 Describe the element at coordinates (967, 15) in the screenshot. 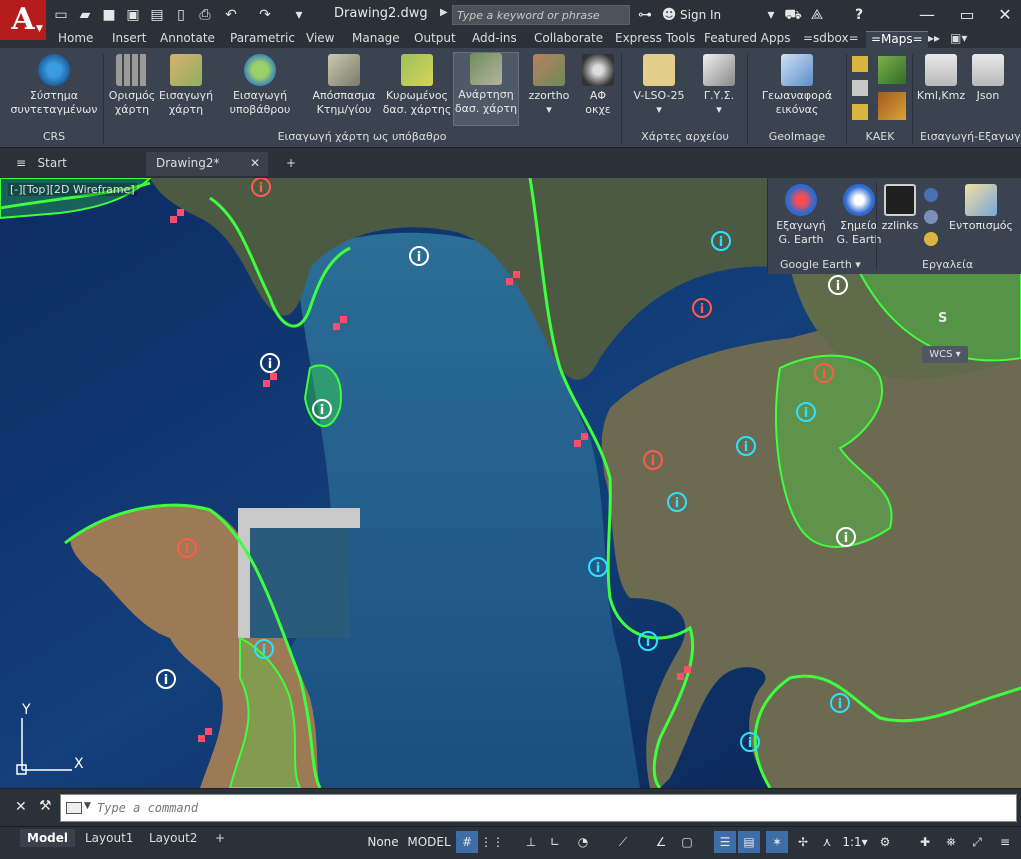

I see `maximize-button: ▭` at that location.